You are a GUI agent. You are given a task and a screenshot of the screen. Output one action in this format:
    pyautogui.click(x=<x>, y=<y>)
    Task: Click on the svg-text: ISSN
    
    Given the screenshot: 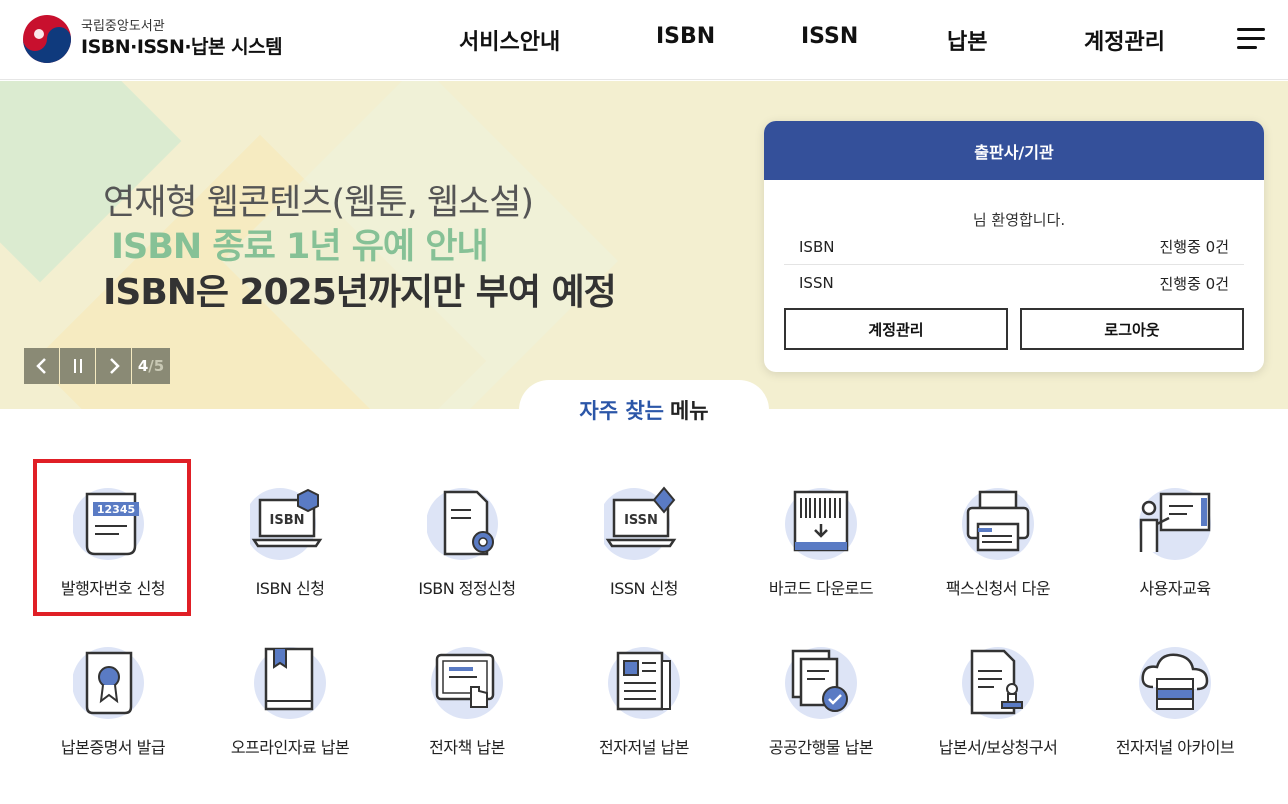 What is the action you would take?
    pyautogui.click(x=641, y=520)
    